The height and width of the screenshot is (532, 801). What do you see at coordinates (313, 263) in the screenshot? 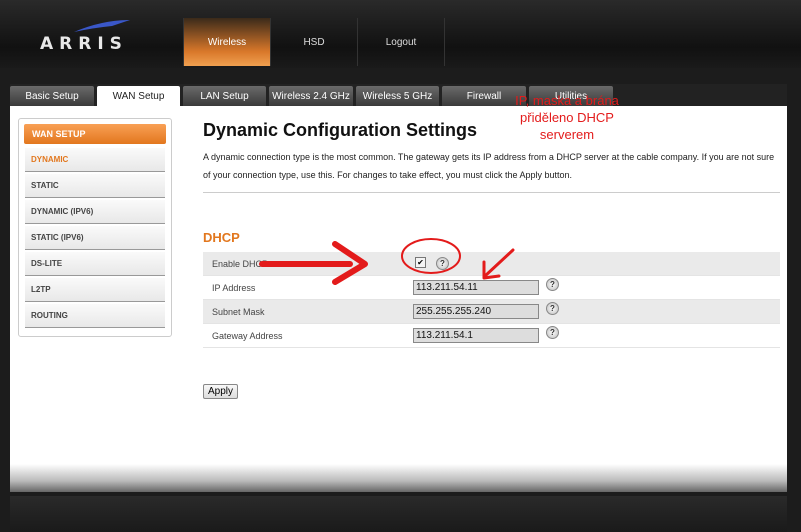
I see `red-arrow-right-icon` at bounding box center [313, 263].